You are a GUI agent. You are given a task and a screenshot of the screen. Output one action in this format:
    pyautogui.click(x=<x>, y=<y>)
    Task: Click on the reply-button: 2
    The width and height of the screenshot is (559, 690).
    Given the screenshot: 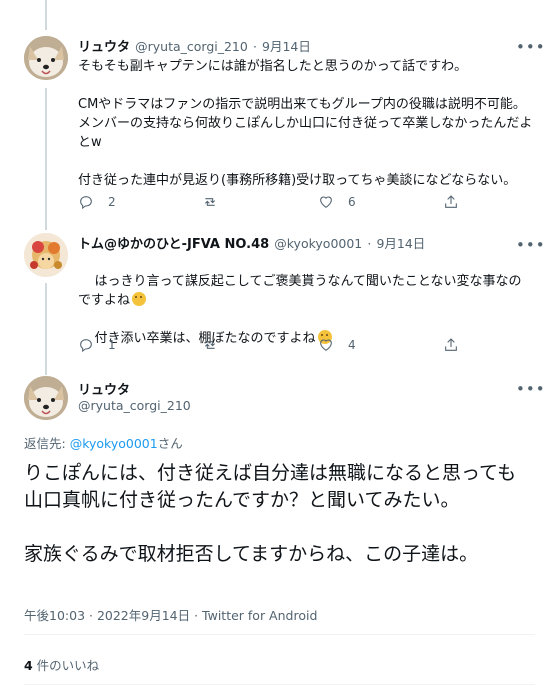 What is the action you would take?
    pyautogui.click(x=97, y=202)
    